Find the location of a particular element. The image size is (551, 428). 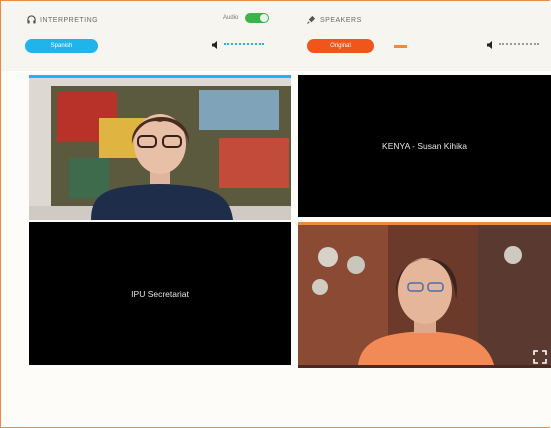

participant-name-label: KENYA - Susan Kihika is located at coordinates (424, 146).